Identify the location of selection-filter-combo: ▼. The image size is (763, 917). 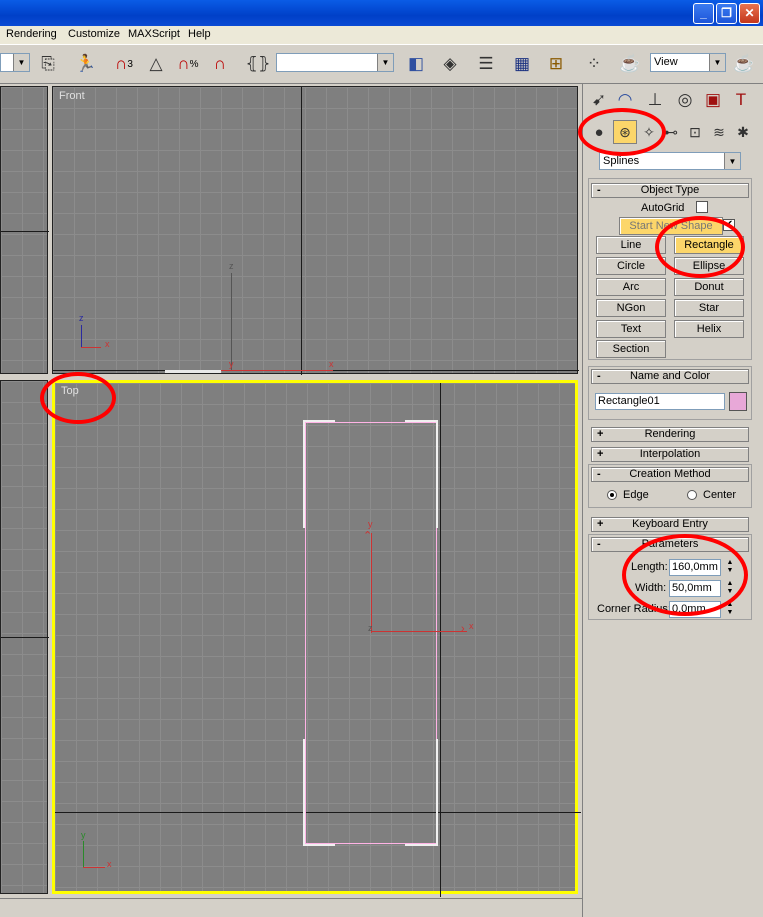
(15, 62).